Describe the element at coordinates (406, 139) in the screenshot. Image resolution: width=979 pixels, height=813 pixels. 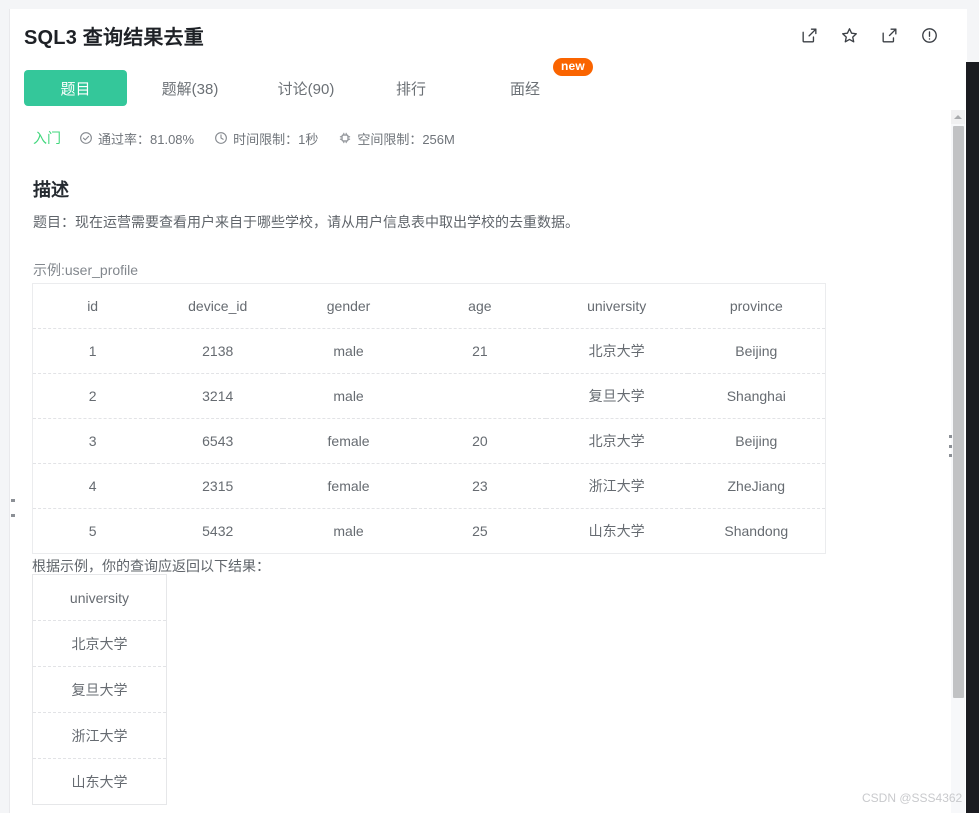
I see `meta-text: 空间限制：256M` at that location.